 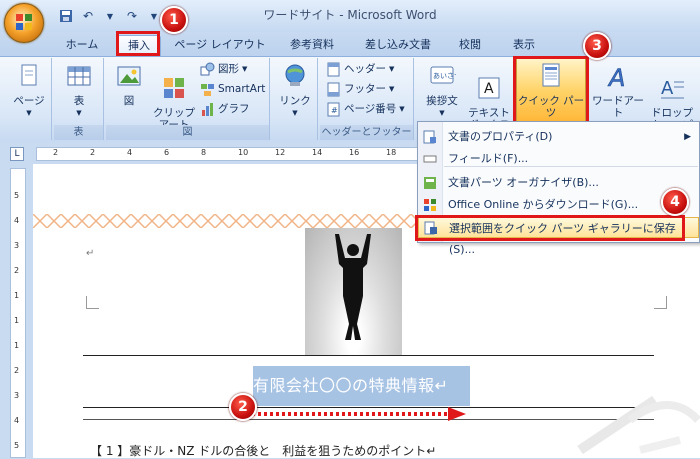 What do you see at coordinates (207, 89) in the screenshot?
I see `smartart-icon` at bounding box center [207, 89].